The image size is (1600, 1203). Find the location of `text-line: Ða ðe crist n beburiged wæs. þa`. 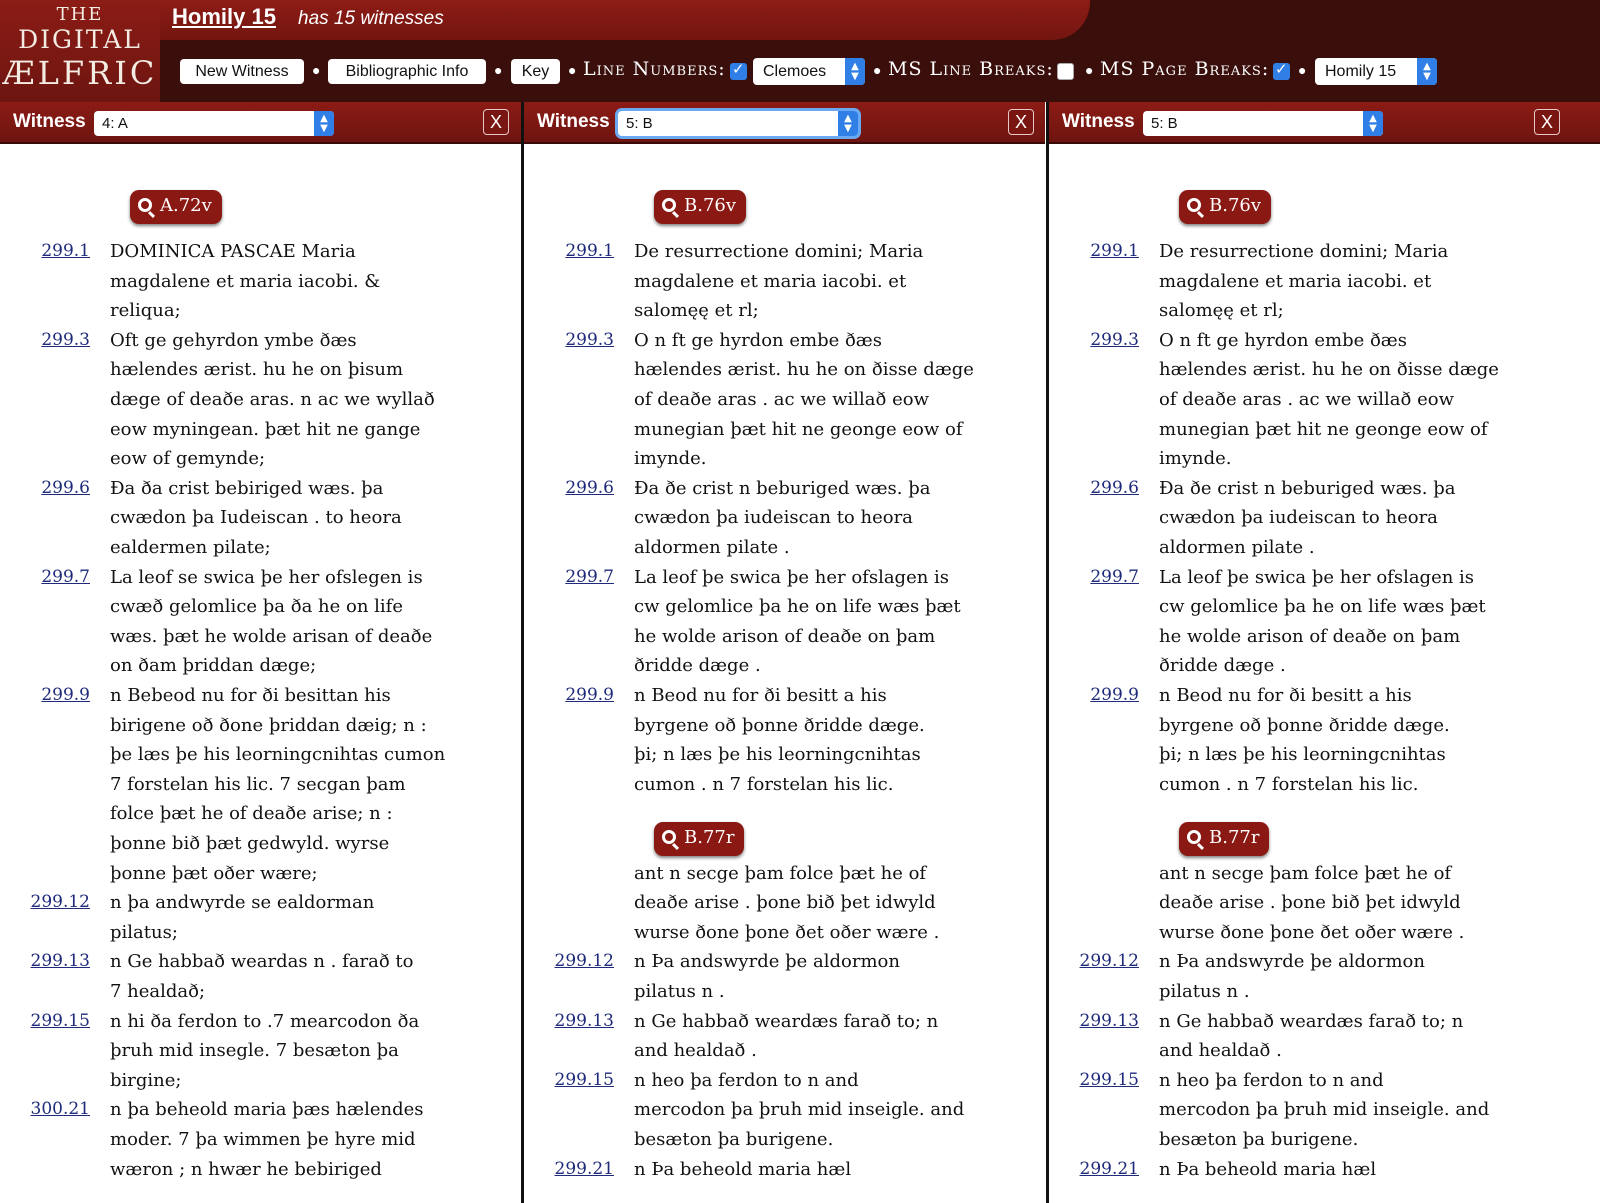

text-line: Ða ðe crist n beburiged wæs. þa is located at coordinates (1307, 488).